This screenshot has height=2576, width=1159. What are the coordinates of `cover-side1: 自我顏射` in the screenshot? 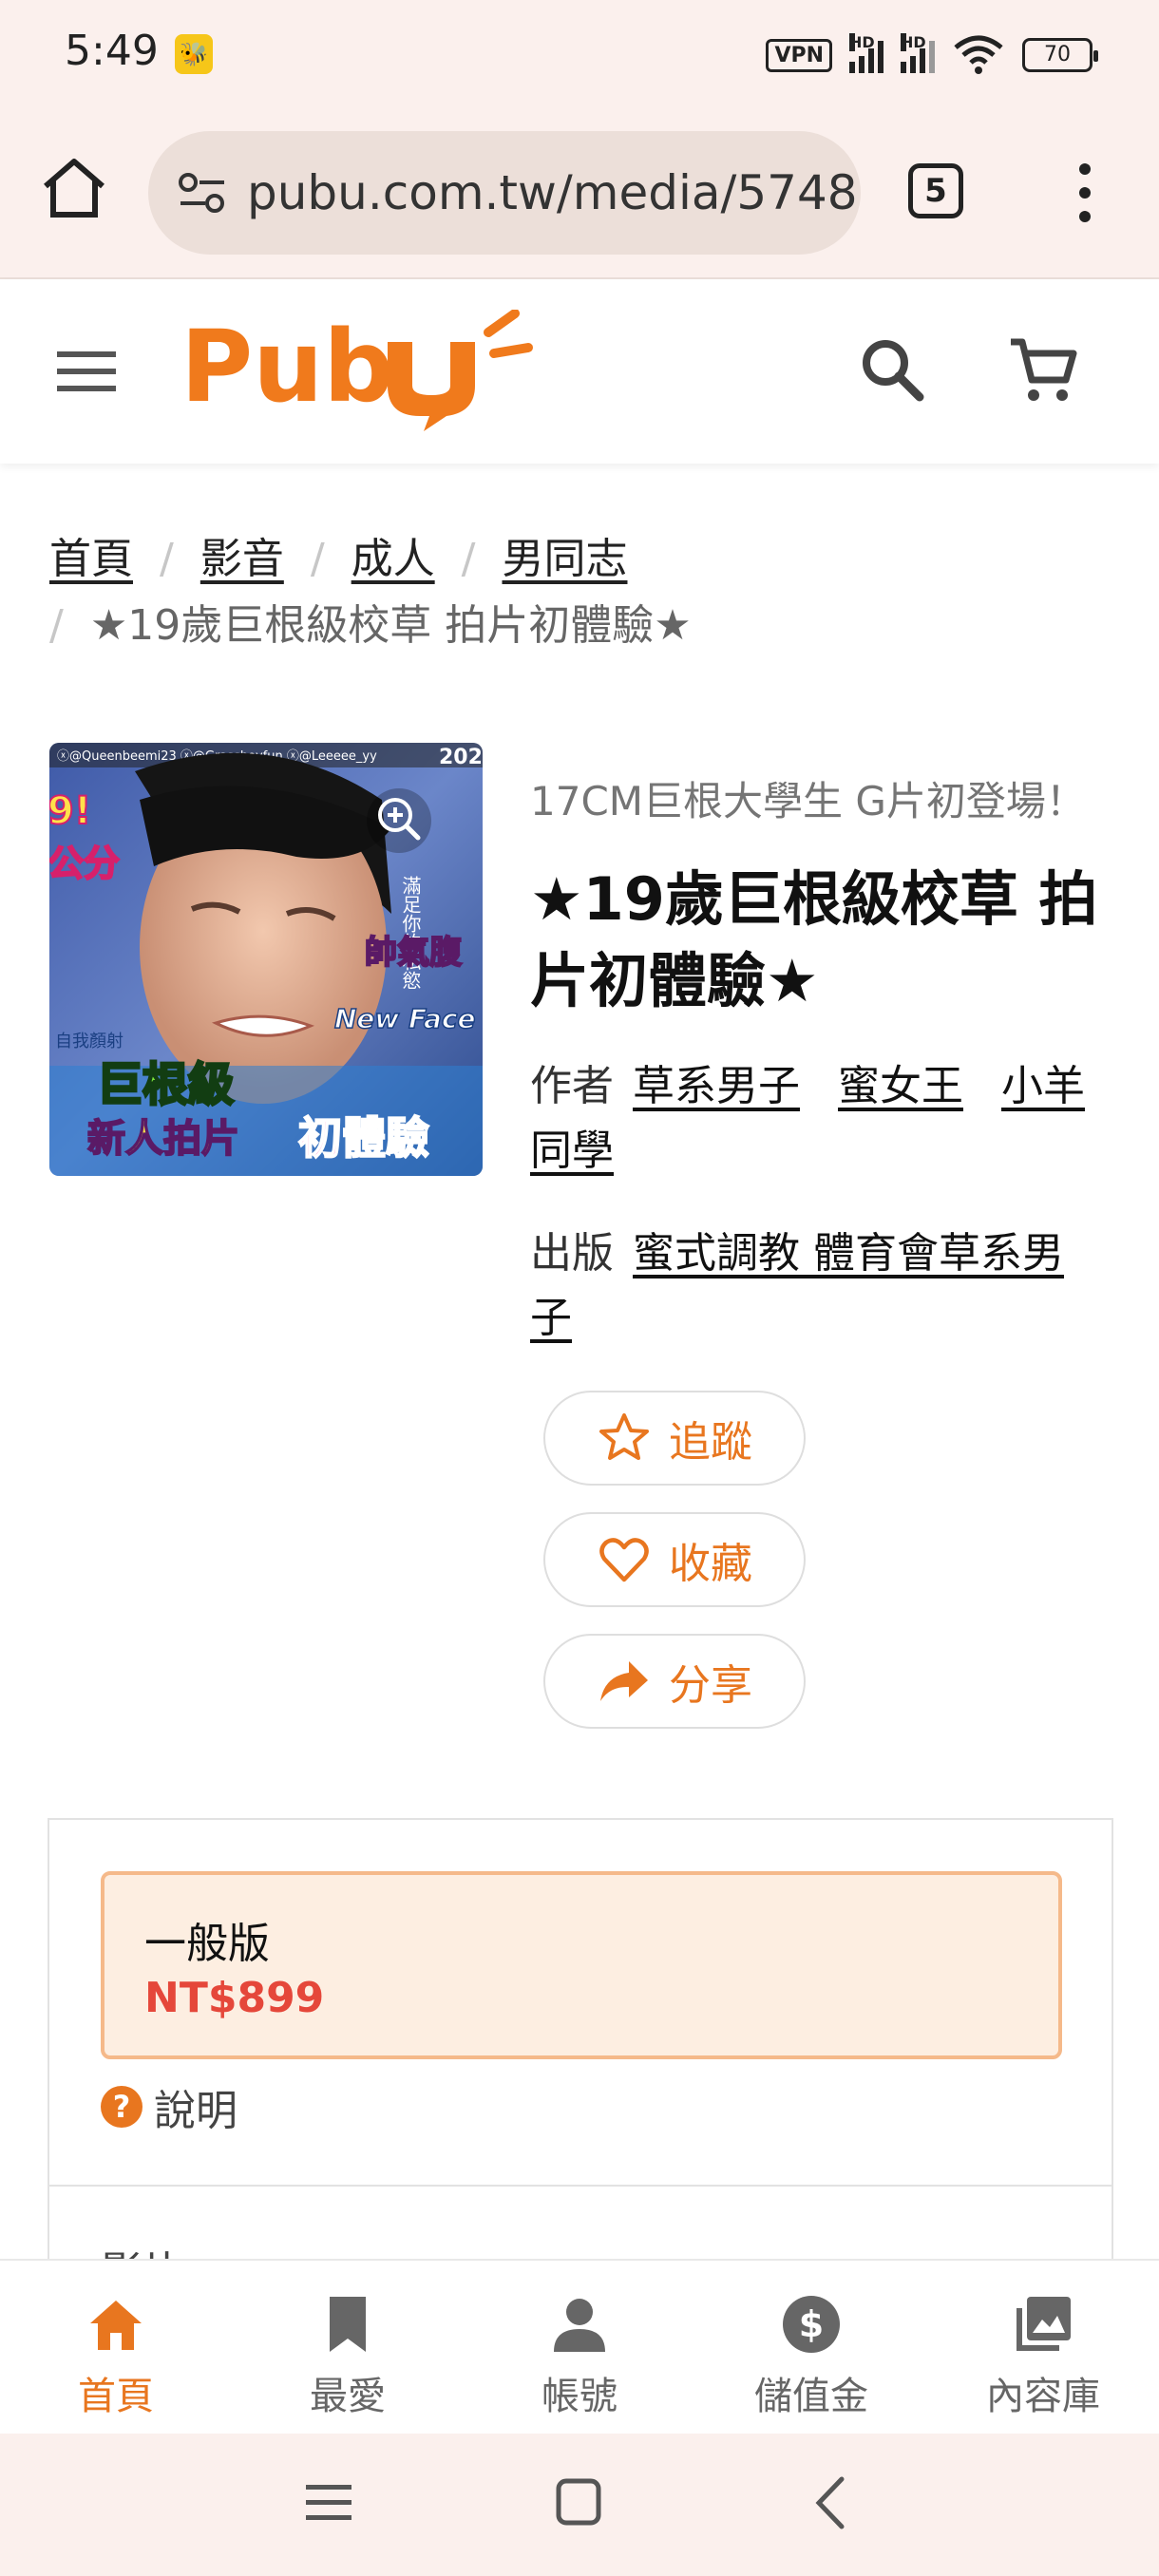 It's located at (89, 1041).